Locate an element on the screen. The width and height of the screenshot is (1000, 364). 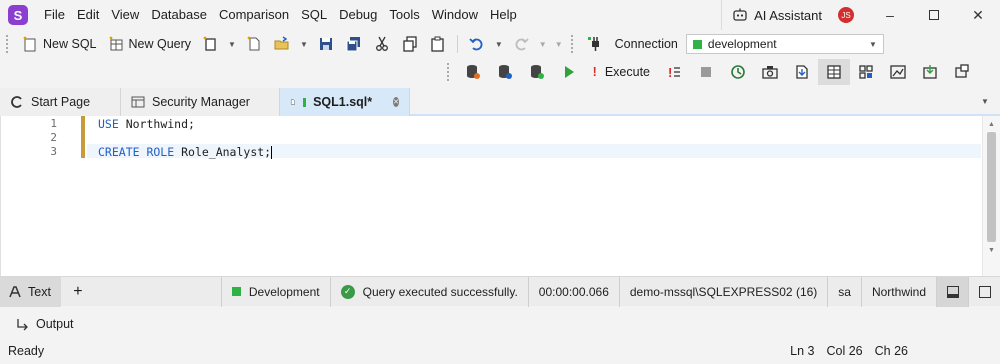
line-indicator: Ln 3 is located at coordinates (802, 351).